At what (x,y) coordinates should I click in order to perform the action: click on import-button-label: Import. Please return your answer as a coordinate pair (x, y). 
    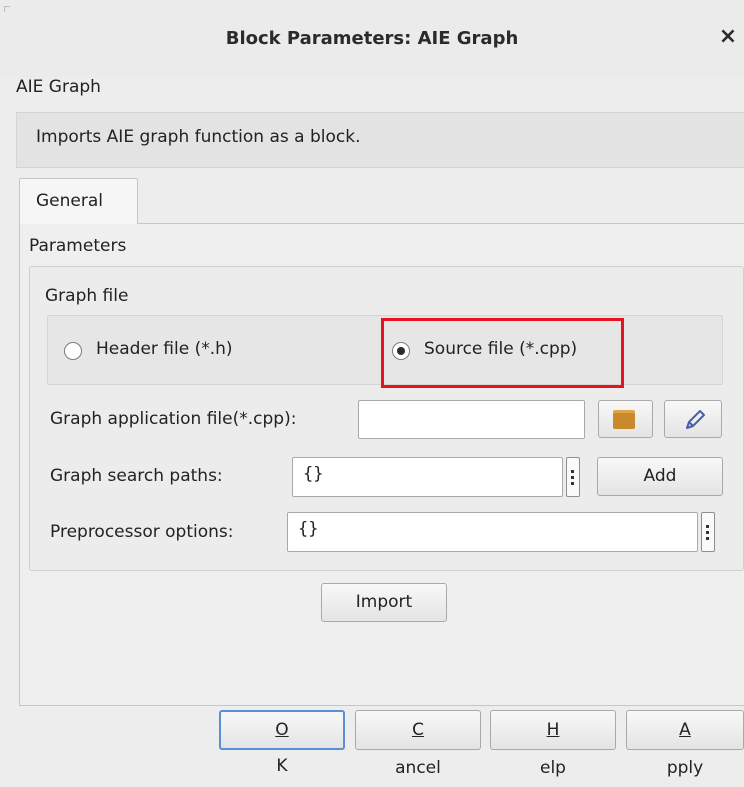
    Looking at the image, I should click on (384, 602).